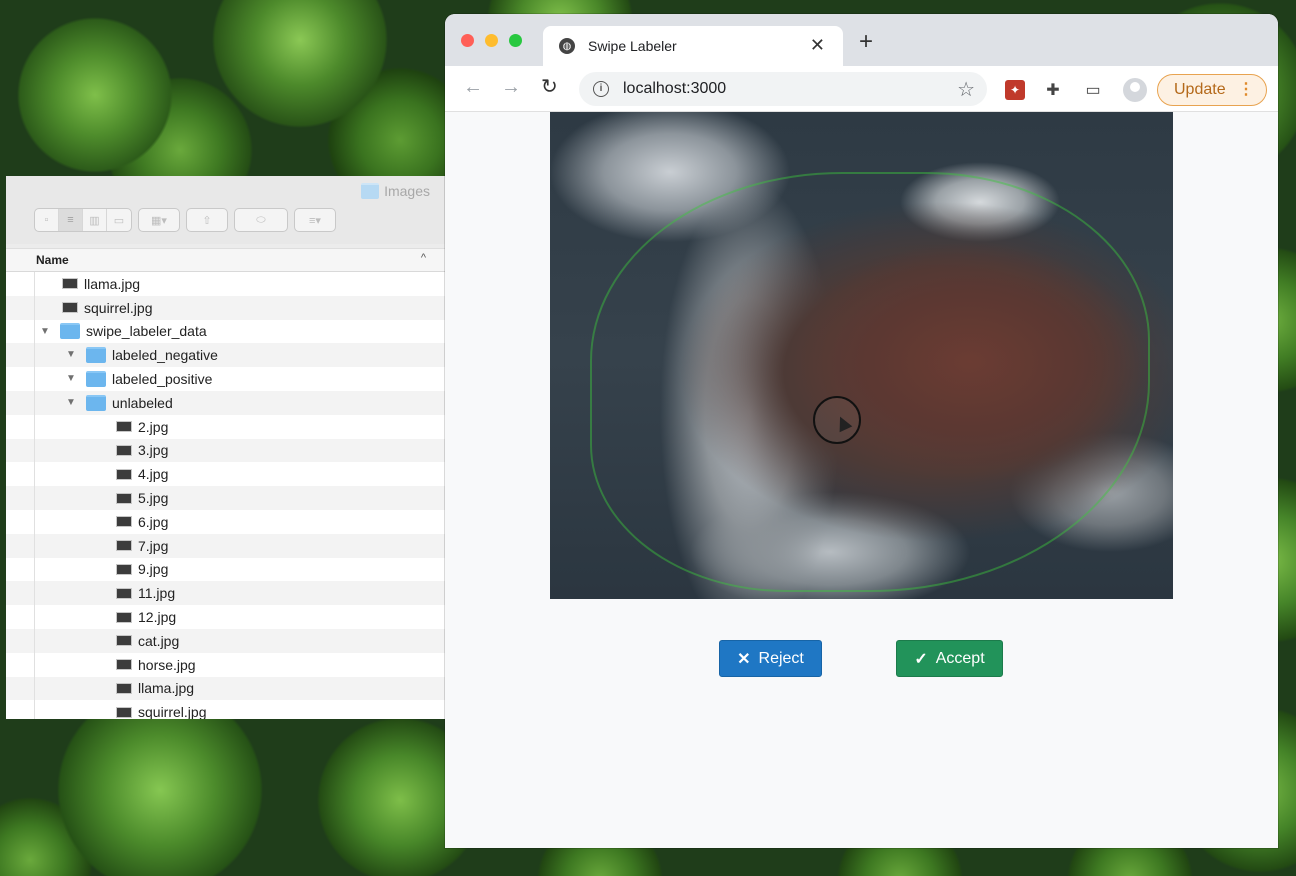 The image size is (1296, 876). I want to click on action-menu-icon: ≡▾, so click(315, 220).